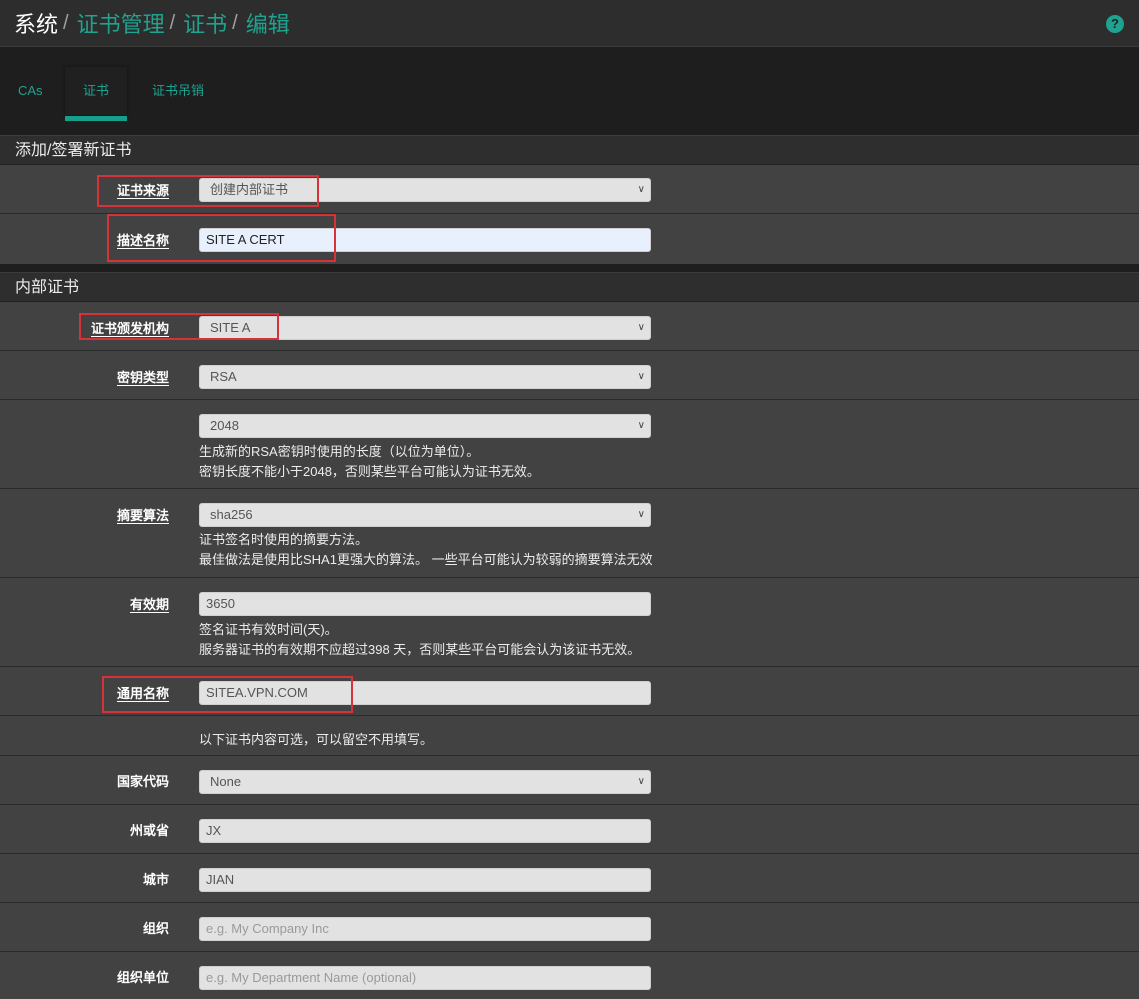 This screenshot has height=999, width=1139. Describe the element at coordinates (425, 782) in the screenshot. I see `country-select: None ∨` at that location.